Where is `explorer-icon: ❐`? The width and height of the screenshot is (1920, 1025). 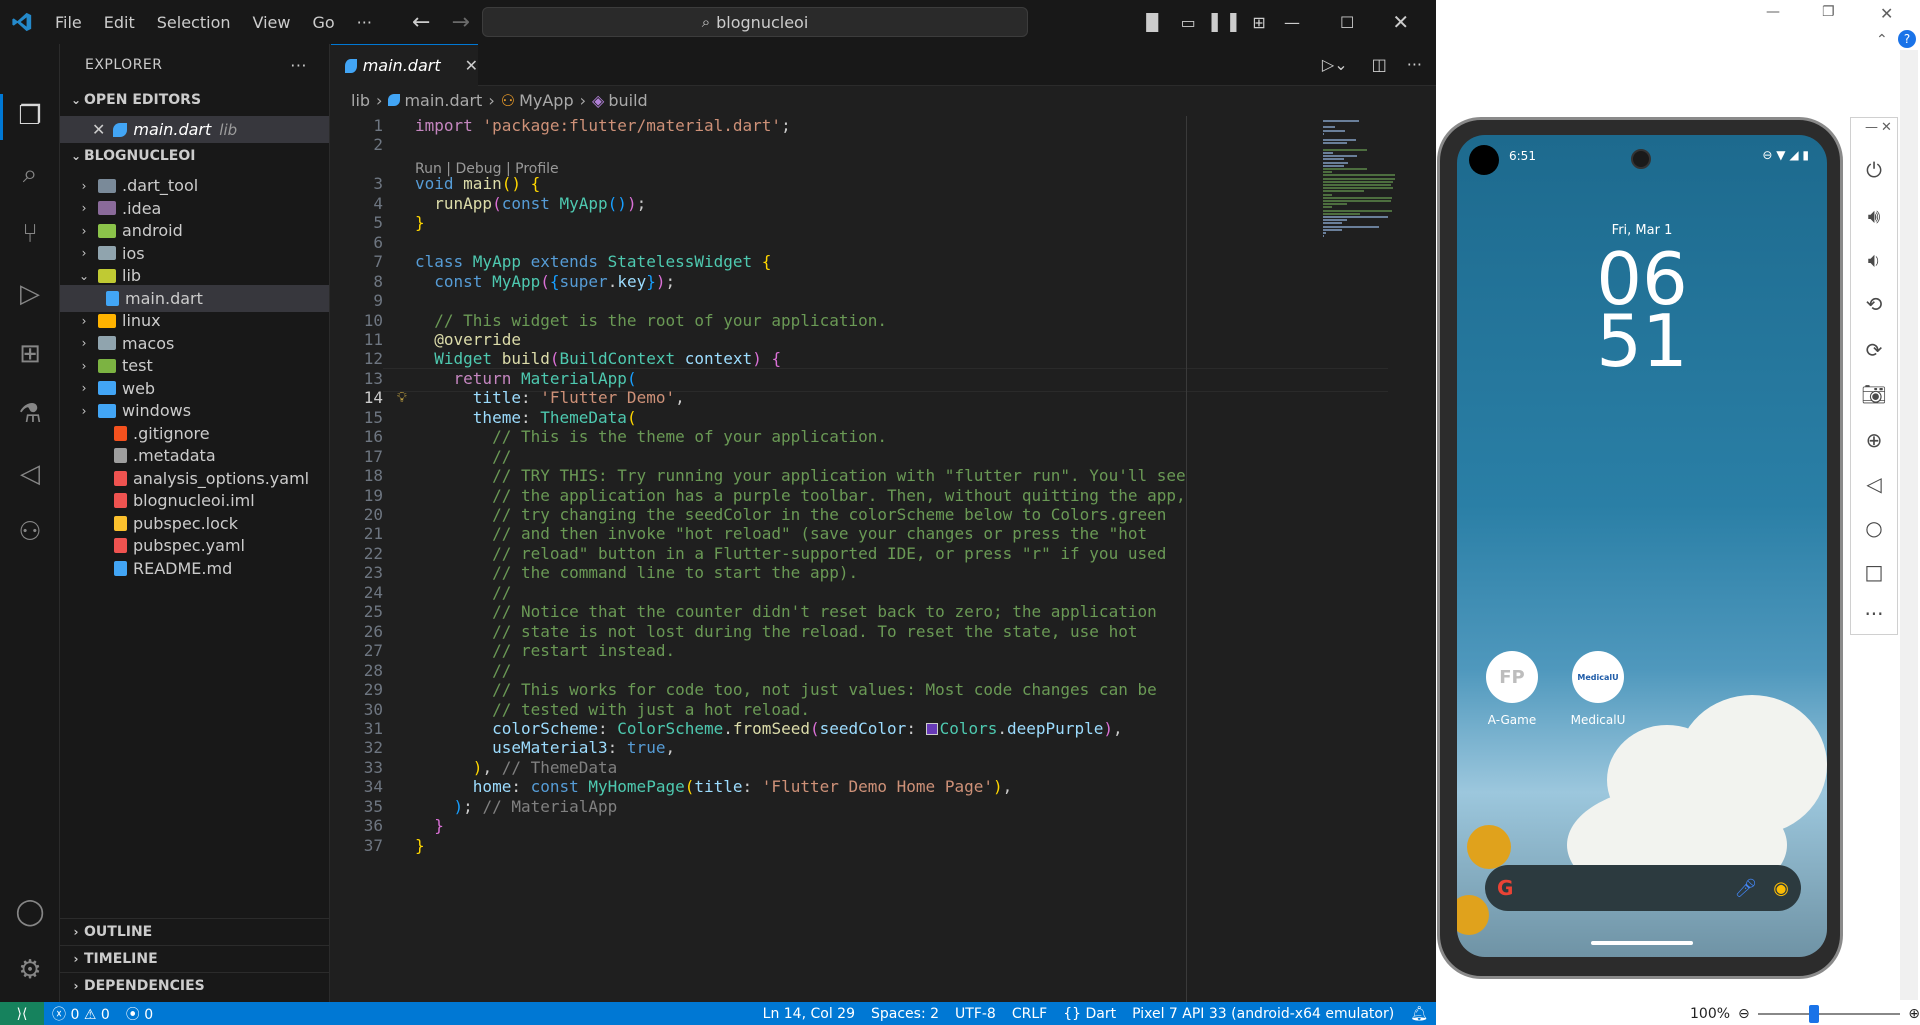 explorer-icon: ❐ is located at coordinates (30, 116).